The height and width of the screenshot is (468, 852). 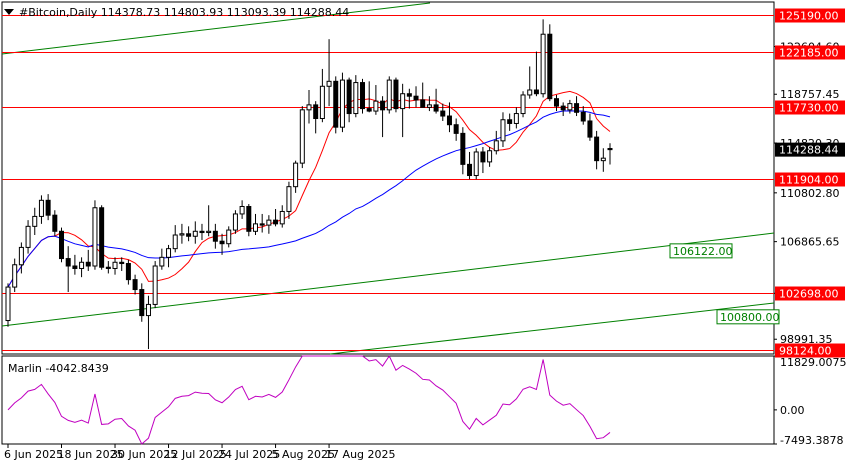 I want to click on osc-tick-label-0: 11829.0075, so click(x=813, y=362).